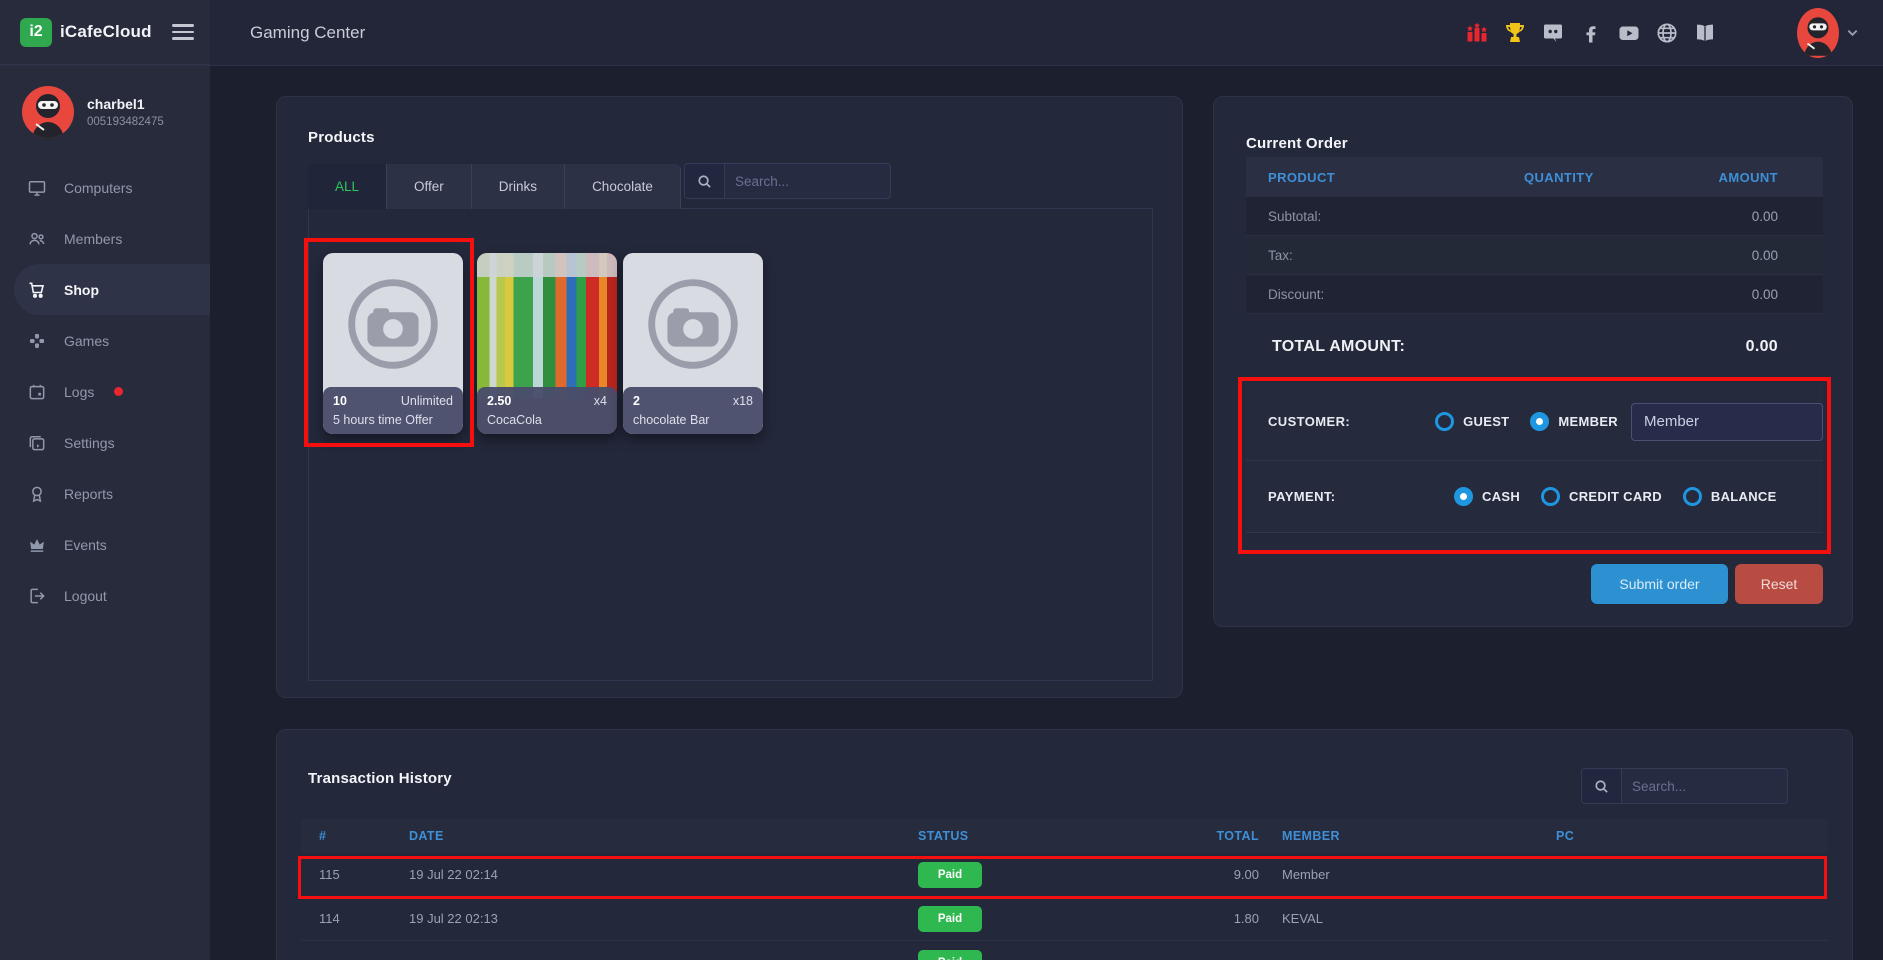 The image size is (1883, 960). What do you see at coordinates (37, 290) in the screenshot?
I see `cart-icon` at bounding box center [37, 290].